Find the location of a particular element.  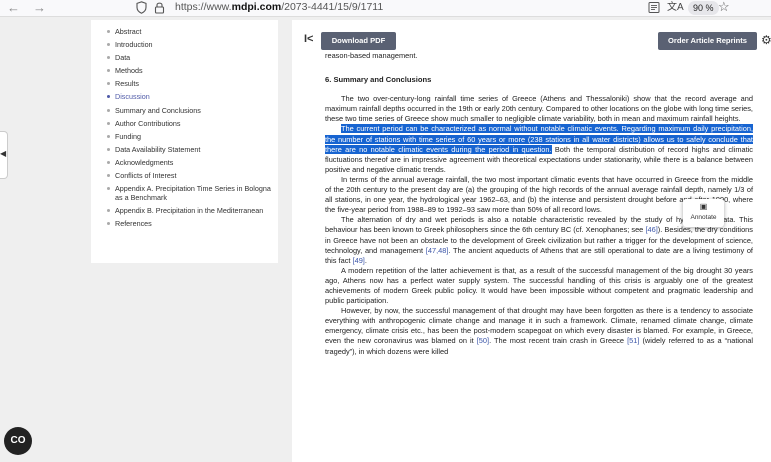

url-domain: mdpi.com is located at coordinates (256, 7).